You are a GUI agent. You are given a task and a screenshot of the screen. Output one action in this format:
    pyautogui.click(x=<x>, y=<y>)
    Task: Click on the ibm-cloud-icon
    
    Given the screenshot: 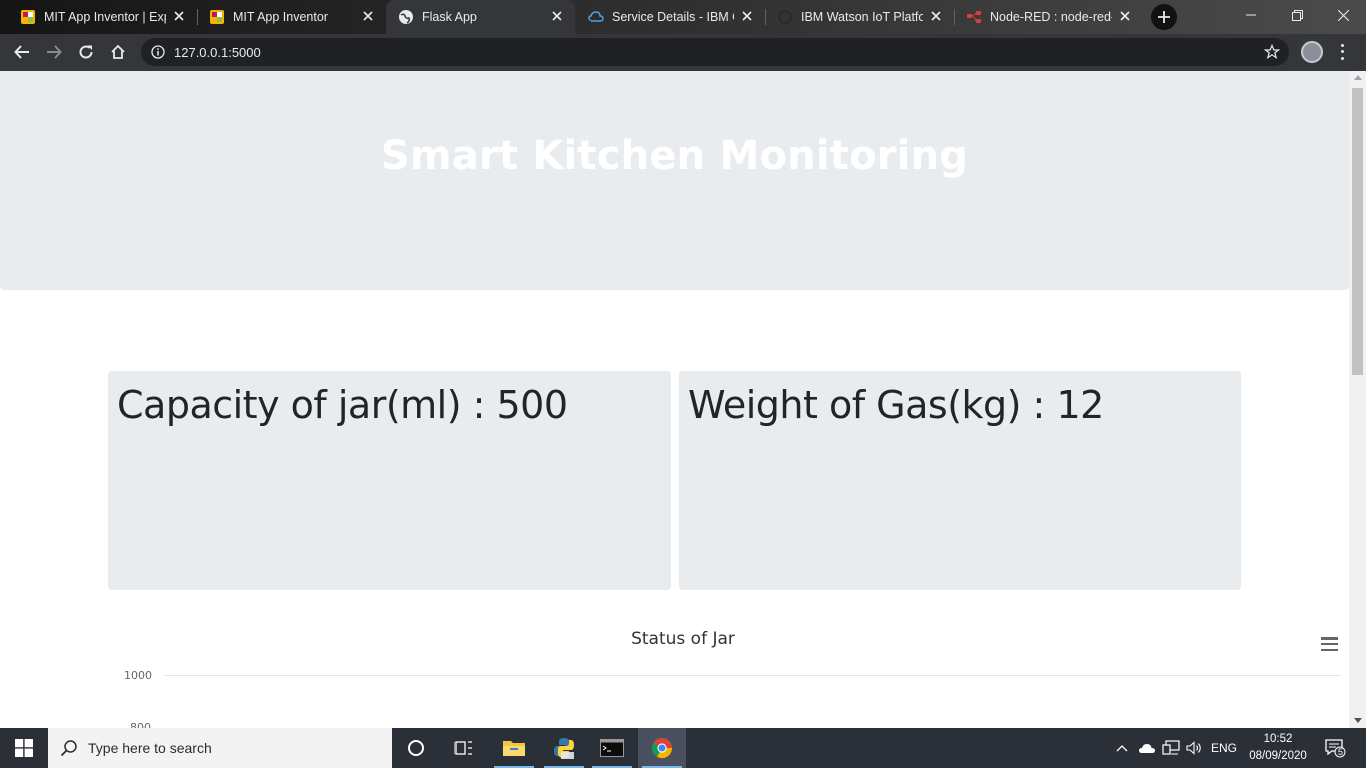 What is the action you would take?
    pyautogui.click(x=596, y=17)
    